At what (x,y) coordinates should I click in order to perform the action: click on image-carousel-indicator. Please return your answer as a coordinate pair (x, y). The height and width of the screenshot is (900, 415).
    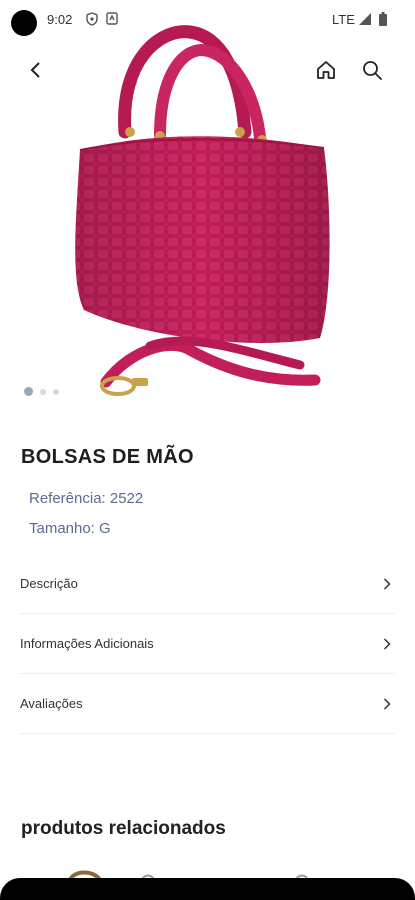
    Looking at the image, I should click on (41, 391).